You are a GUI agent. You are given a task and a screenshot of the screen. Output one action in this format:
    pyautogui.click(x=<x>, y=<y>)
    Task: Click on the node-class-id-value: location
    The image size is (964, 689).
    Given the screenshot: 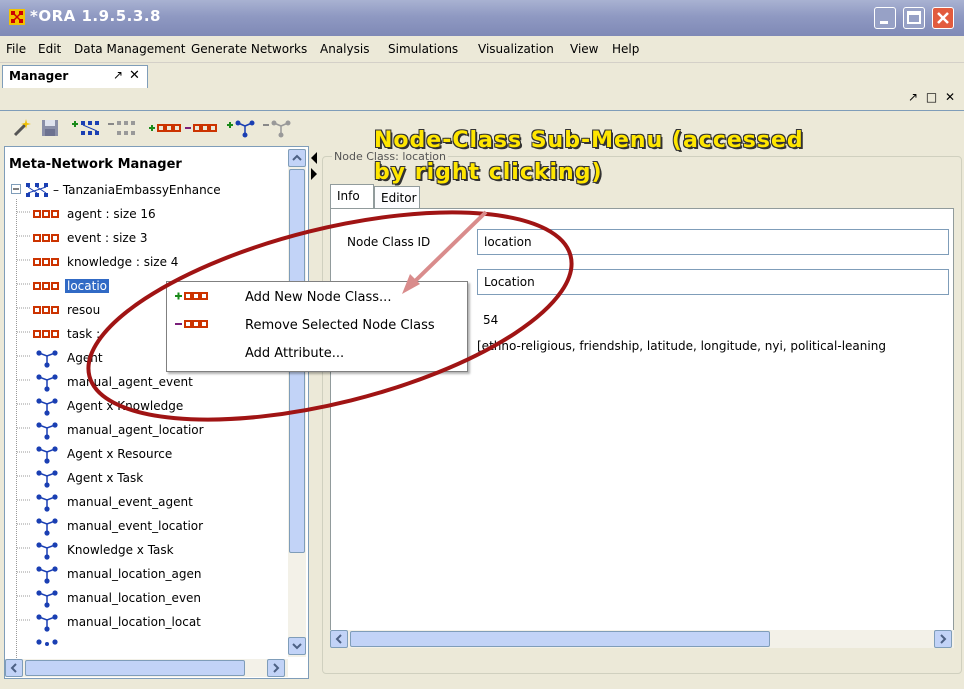 What is the action you would take?
    pyautogui.click(x=508, y=242)
    